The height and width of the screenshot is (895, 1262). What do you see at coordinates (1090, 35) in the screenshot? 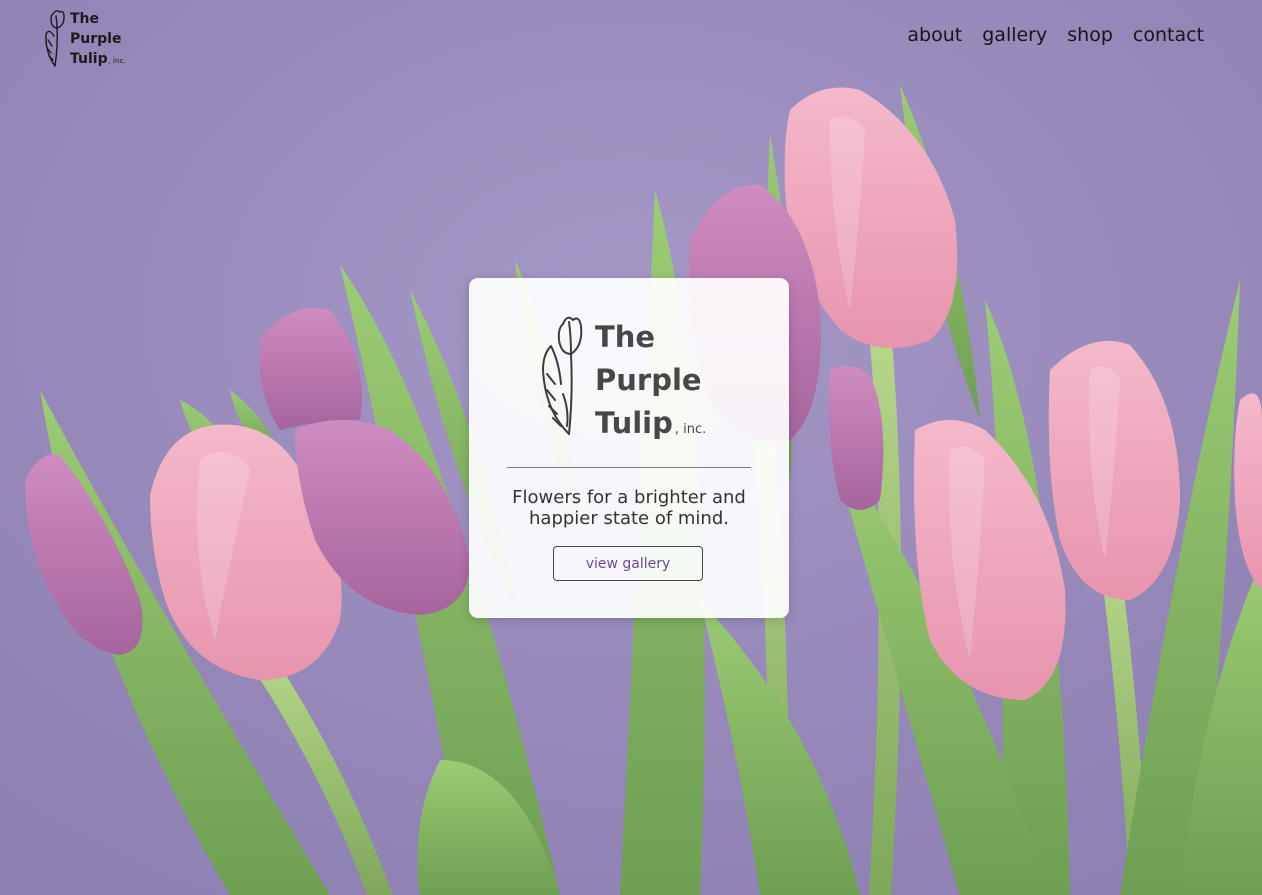
I see `nav-link-shop: shop` at bounding box center [1090, 35].